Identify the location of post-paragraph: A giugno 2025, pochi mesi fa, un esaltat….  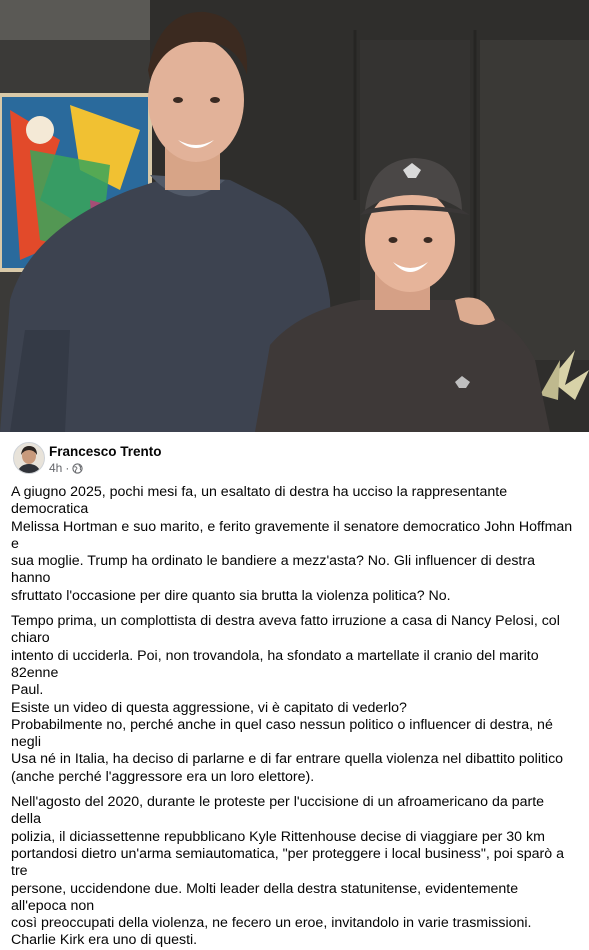
(292, 544).